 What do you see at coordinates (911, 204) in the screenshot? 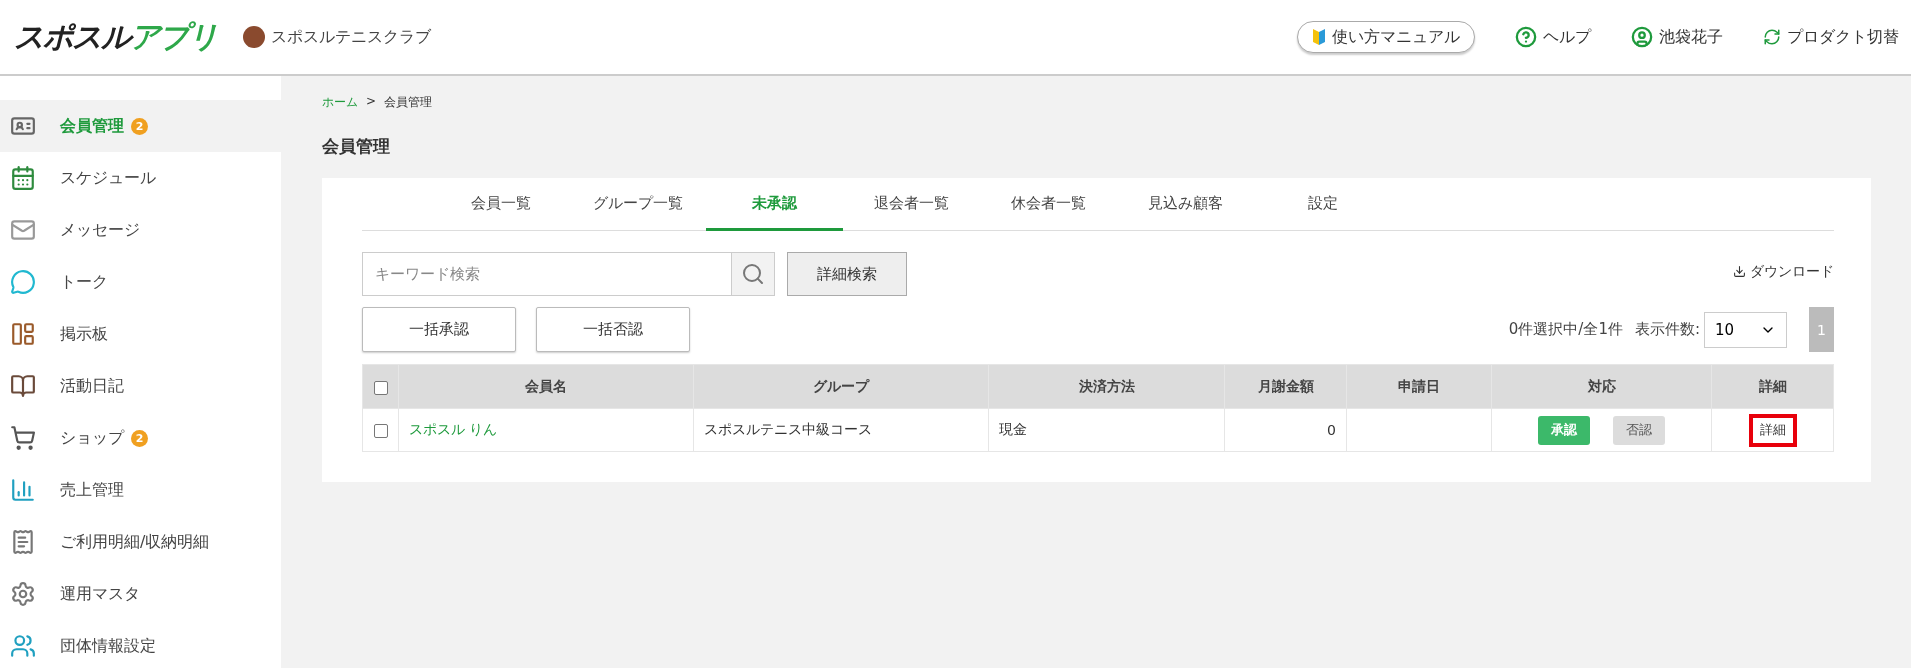
I see `tab: 退会者一覧` at bounding box center [911, 204].